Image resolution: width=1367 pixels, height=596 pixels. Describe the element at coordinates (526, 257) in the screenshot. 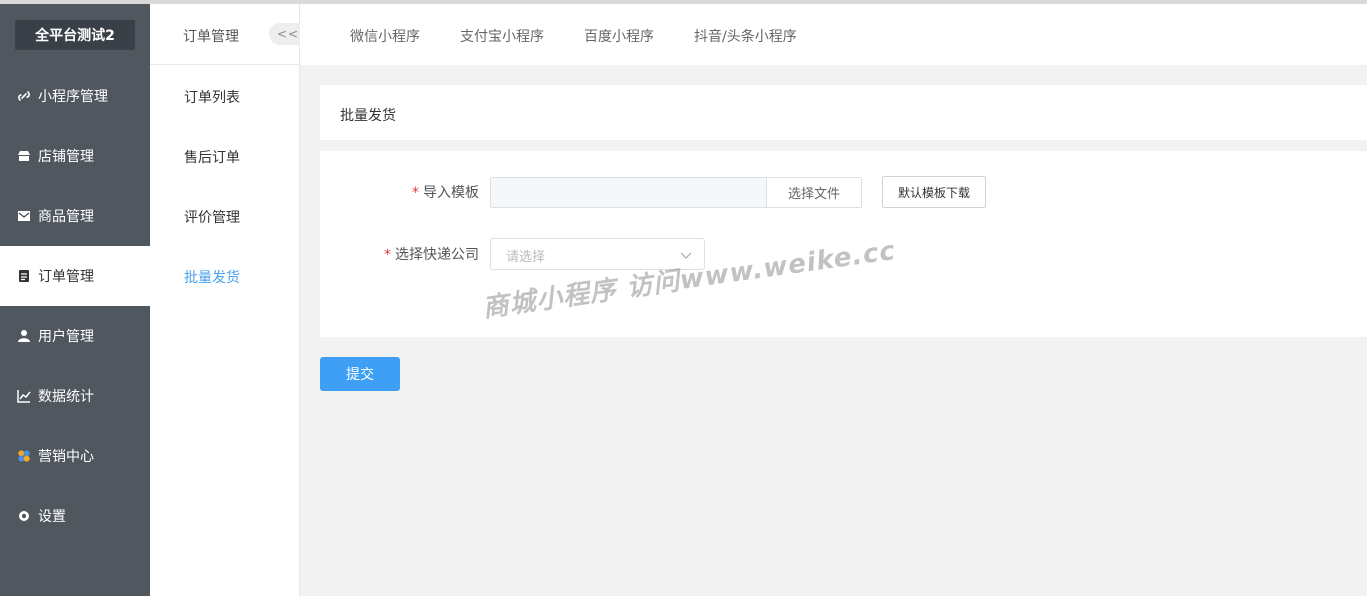

I see `select-placeholder: 请选择` at that location.